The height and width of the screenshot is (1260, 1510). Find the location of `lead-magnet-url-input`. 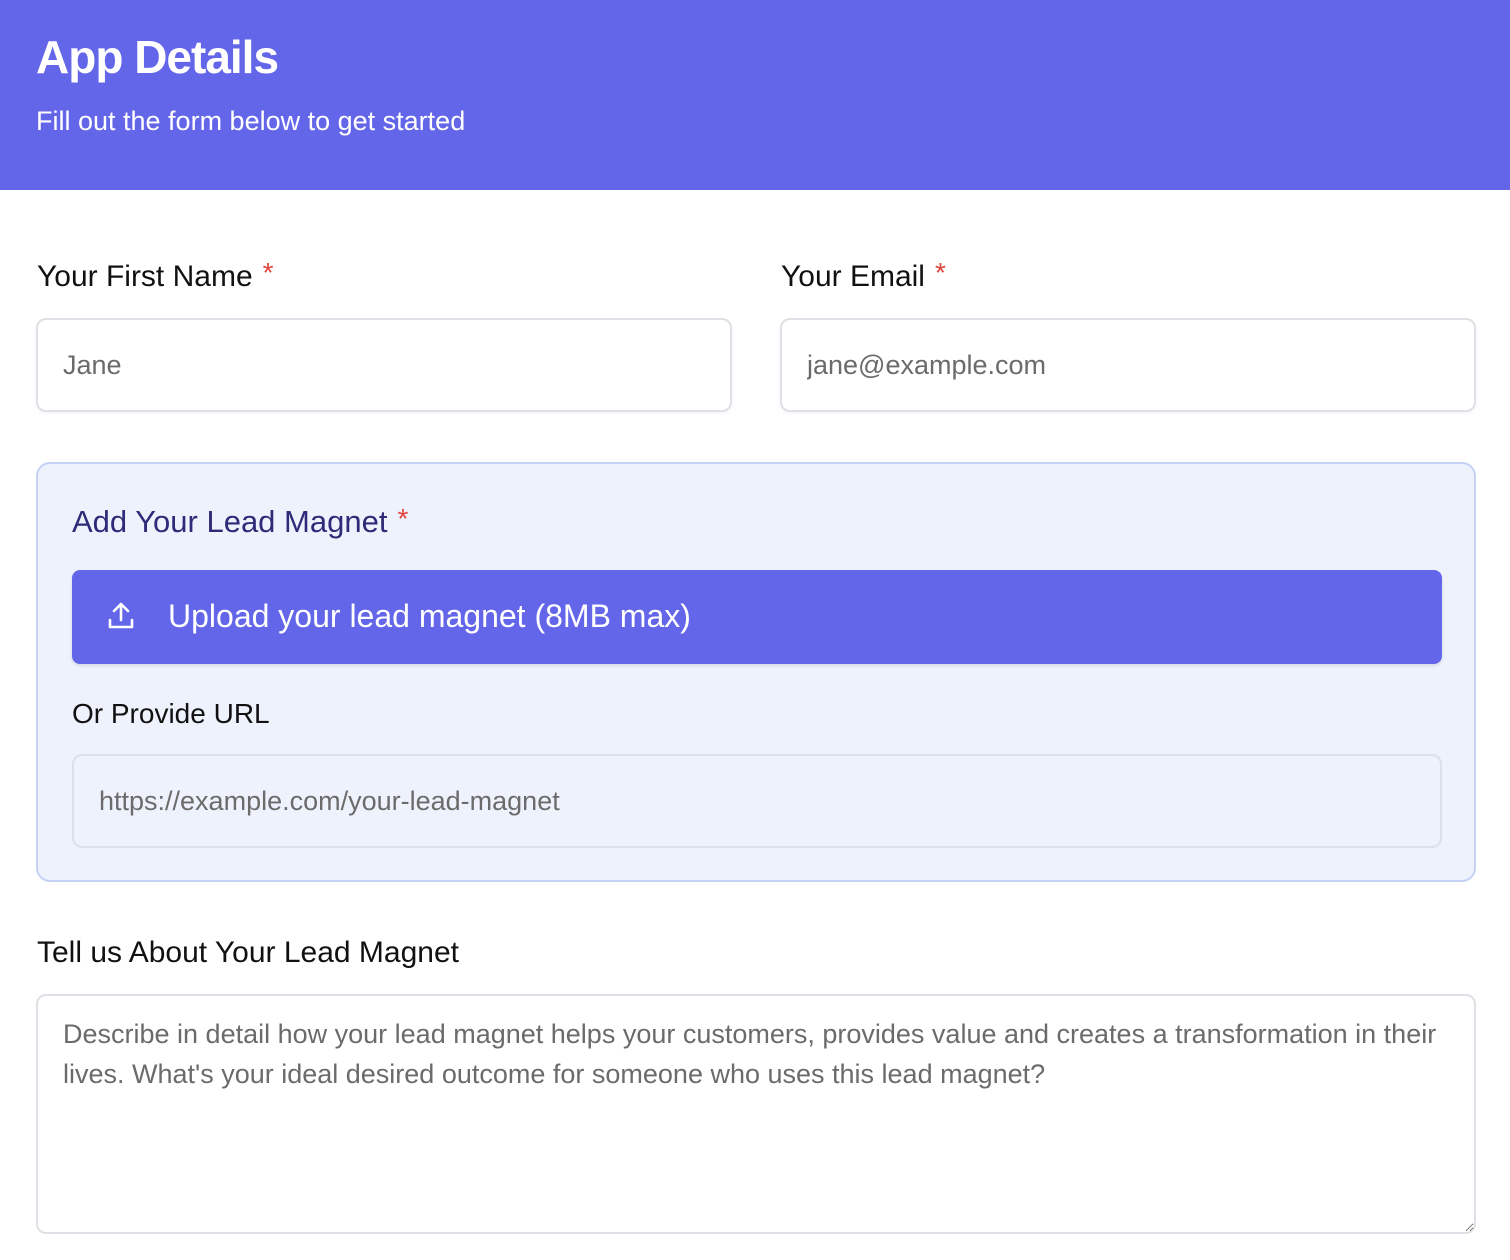

lead-magnet-url-input is located at coordinates (757, 801).